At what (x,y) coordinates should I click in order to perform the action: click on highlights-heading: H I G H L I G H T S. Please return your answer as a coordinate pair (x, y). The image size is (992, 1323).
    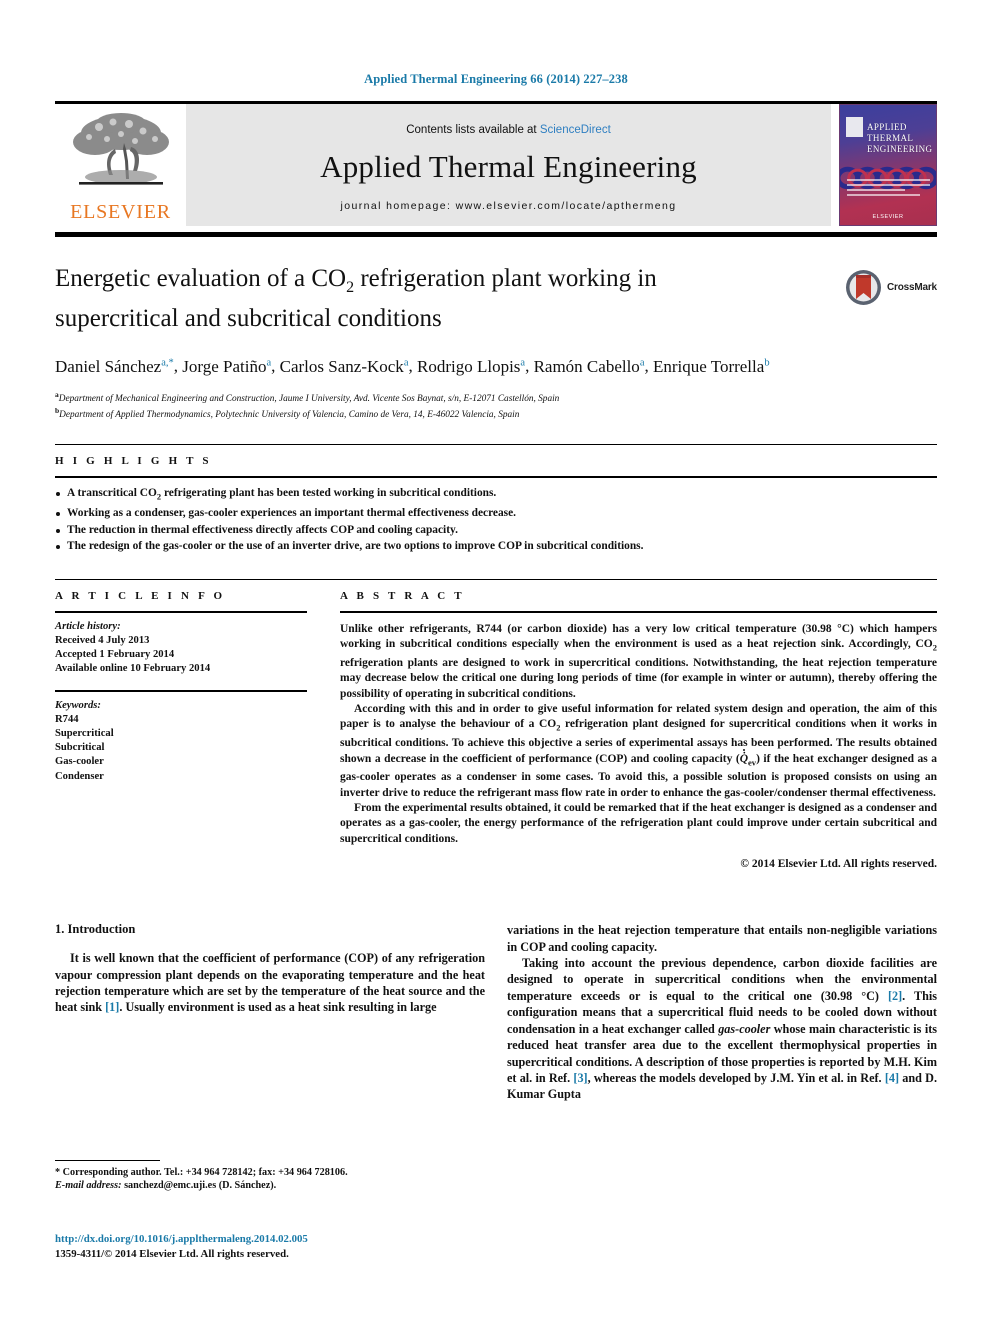
    Looking at the image, I should click on (133, 461).